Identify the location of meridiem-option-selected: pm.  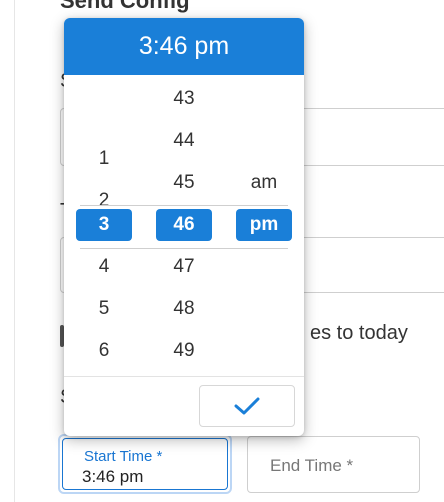
(264, 225).